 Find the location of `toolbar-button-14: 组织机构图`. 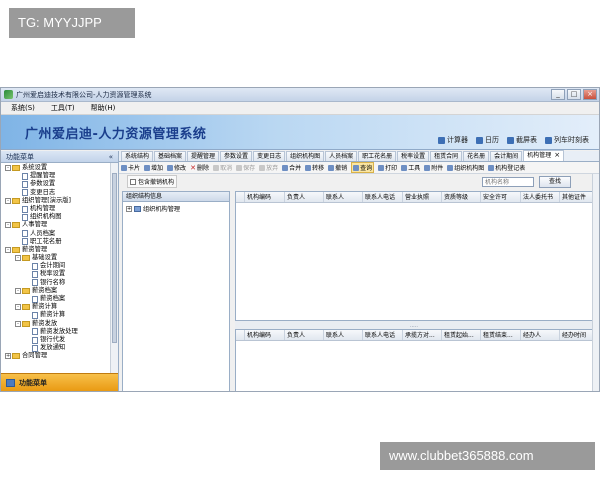

toolbar-button-14: 组织机构图 is located at coordinates (465, 167).